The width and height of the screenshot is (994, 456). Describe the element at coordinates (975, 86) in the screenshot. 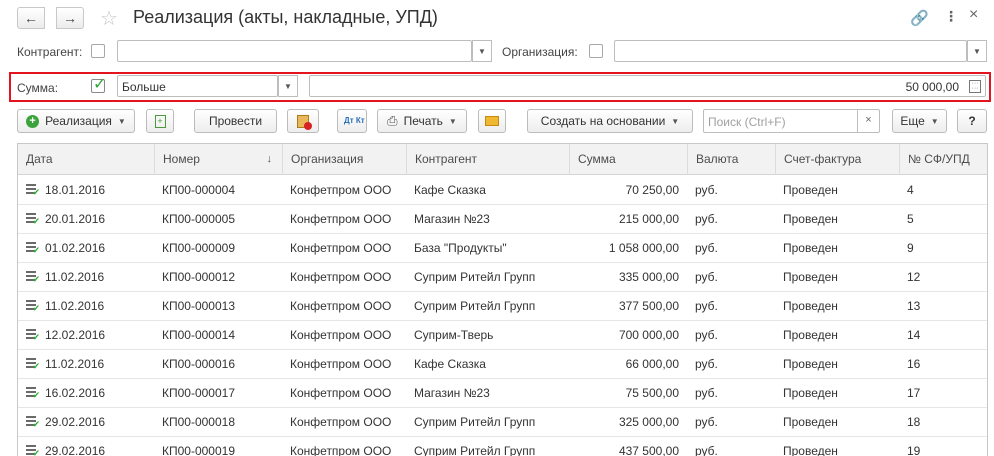

I see `calculator-icon: ··· ···` at that location.